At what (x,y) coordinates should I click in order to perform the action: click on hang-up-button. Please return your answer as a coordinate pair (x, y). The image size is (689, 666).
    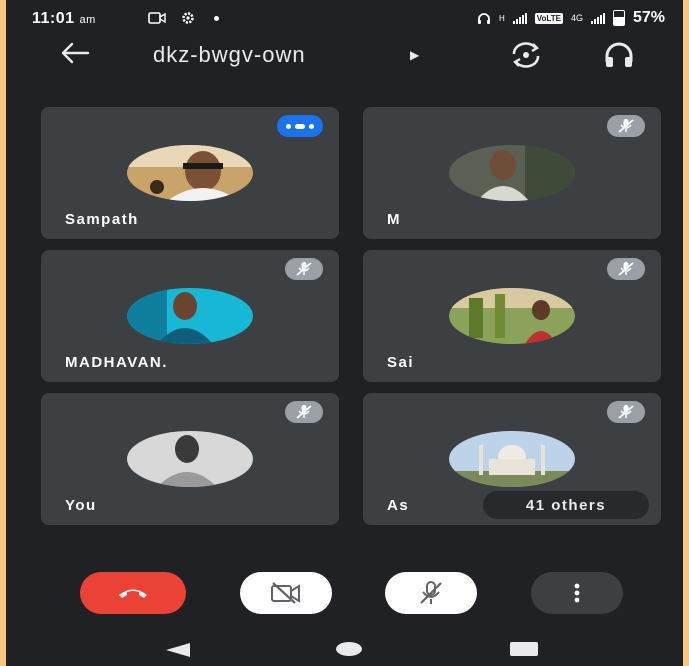
    Looking at the image, I should click on (133, 593).